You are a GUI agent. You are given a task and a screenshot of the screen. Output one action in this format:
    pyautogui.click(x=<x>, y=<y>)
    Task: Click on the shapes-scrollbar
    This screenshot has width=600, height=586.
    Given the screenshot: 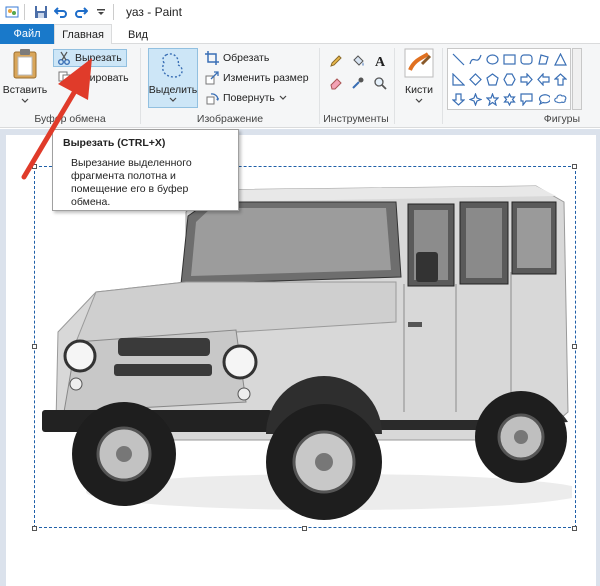 What is the action you would take?
    pyautogui.click(x=577, y=79)
    